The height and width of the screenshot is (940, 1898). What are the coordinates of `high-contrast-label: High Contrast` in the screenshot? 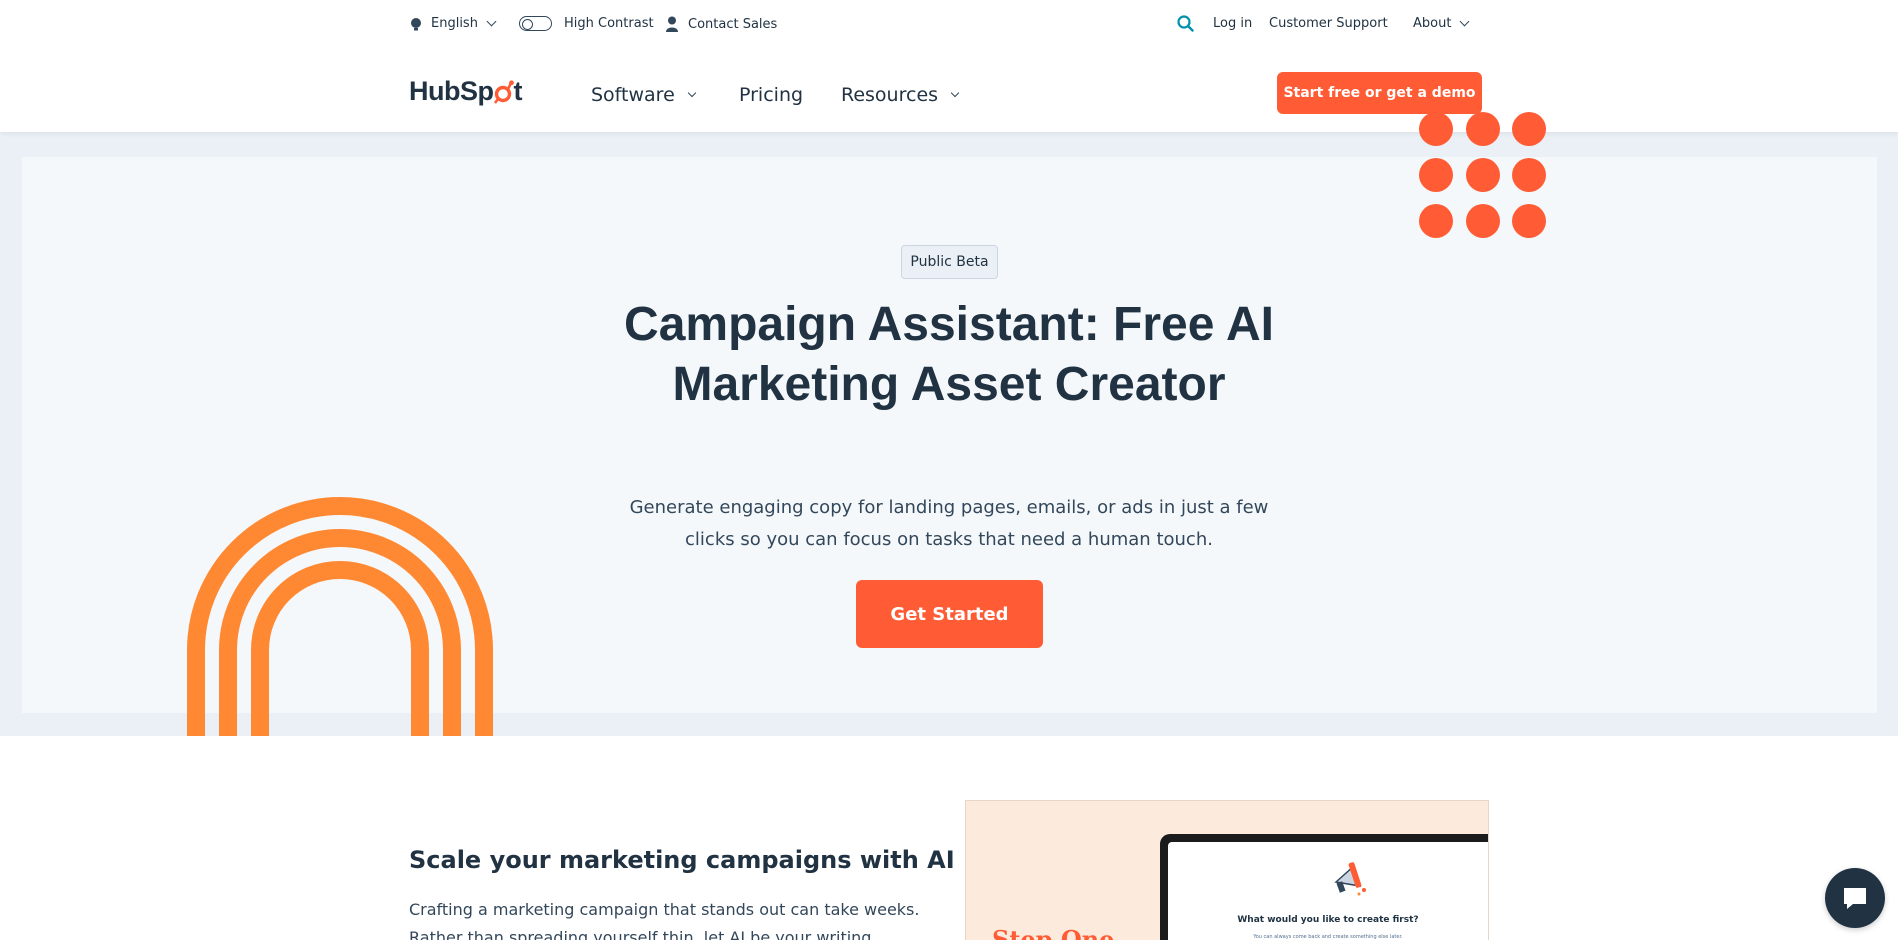 It's located at (609, 23).